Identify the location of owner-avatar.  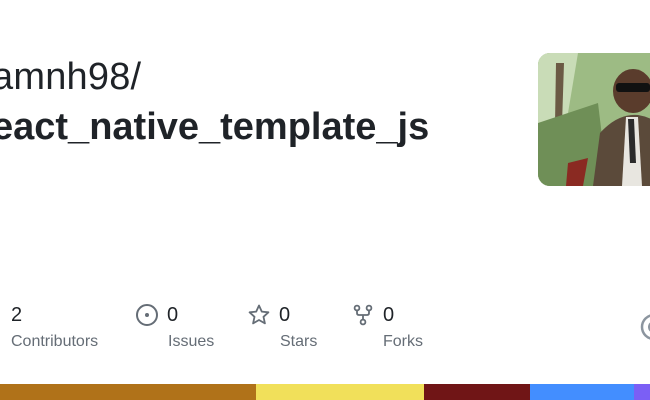
(594, 119).